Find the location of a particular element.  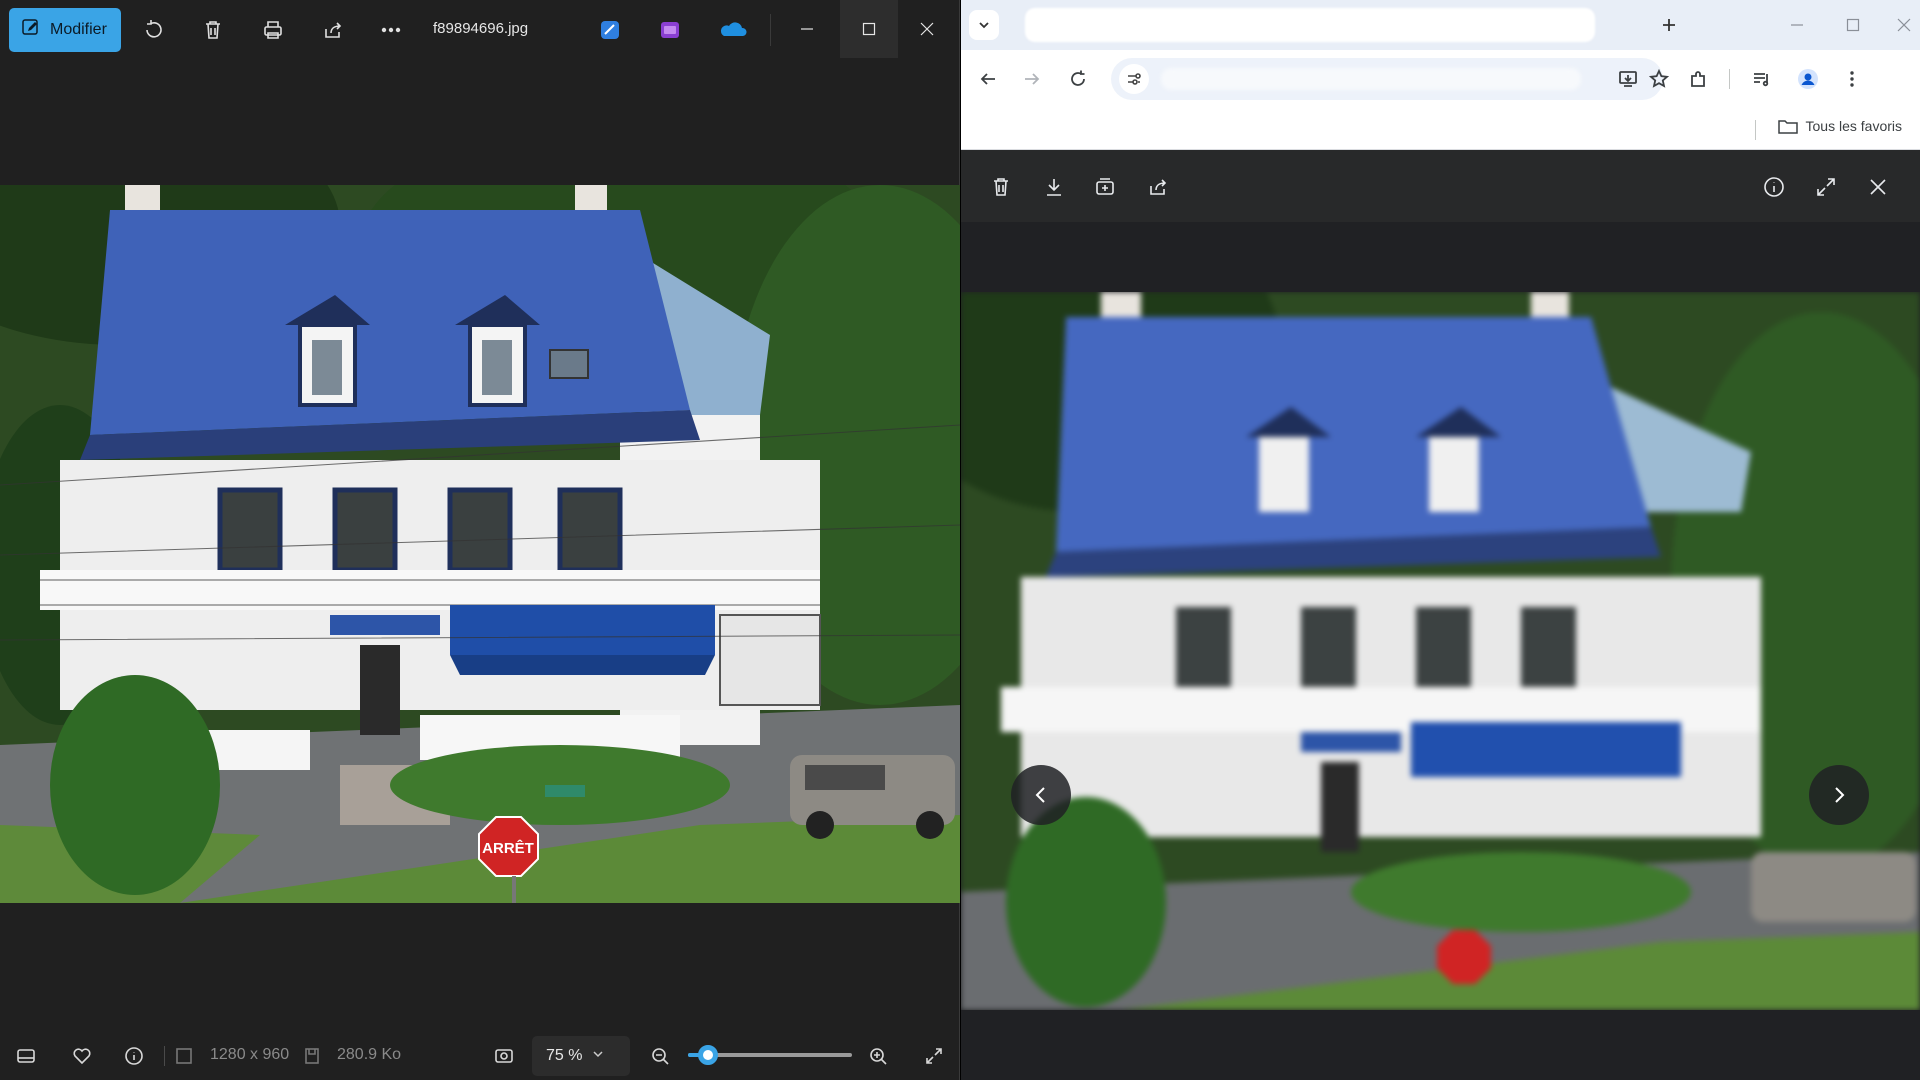

plus-icon is located at coordinates (1669, 25).